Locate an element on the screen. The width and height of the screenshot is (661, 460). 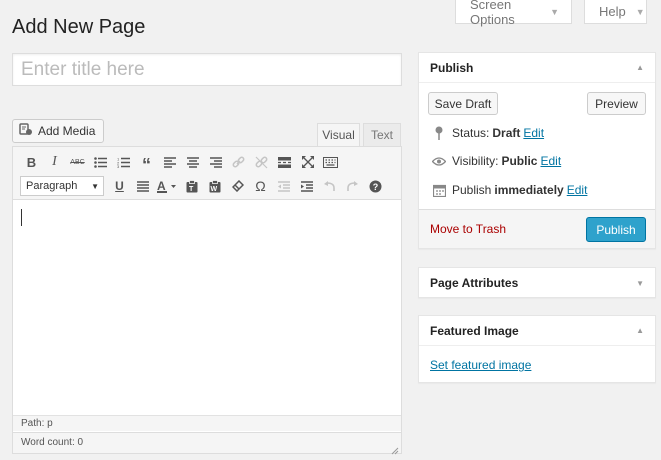
publish-box-header: Publish ▲ is located at coordinates (537, 68).